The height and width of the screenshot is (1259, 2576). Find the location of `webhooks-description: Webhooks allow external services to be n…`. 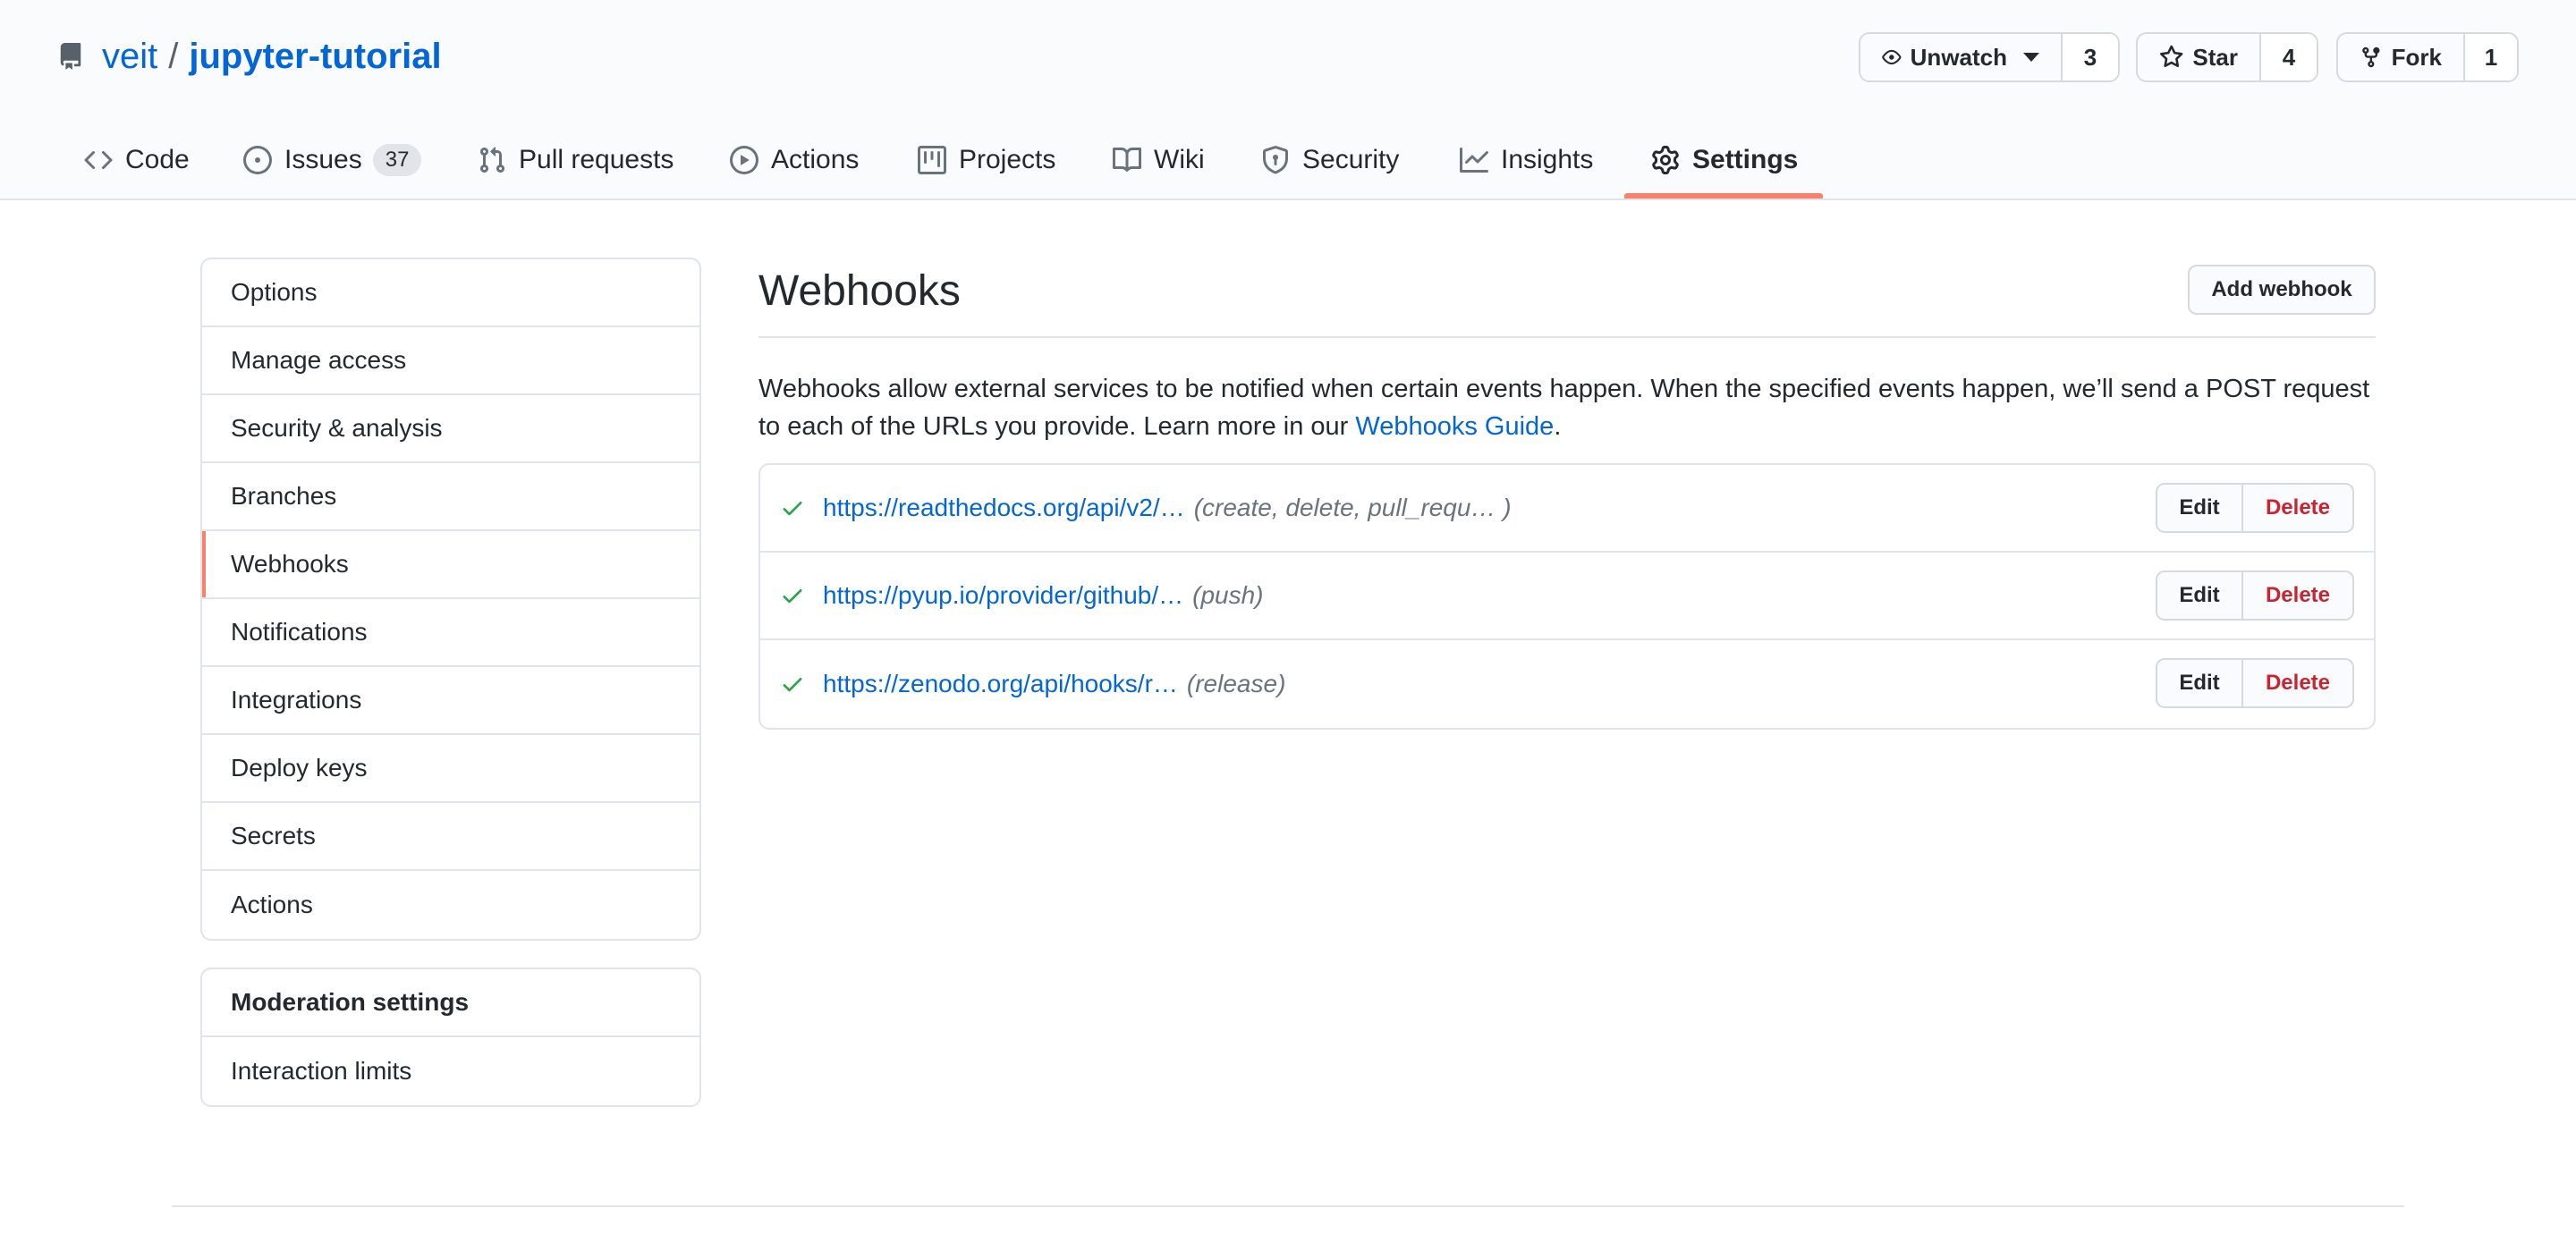

webhooks-description: Webhooks allow external services to be n… is located at coordinates (1567, 407).